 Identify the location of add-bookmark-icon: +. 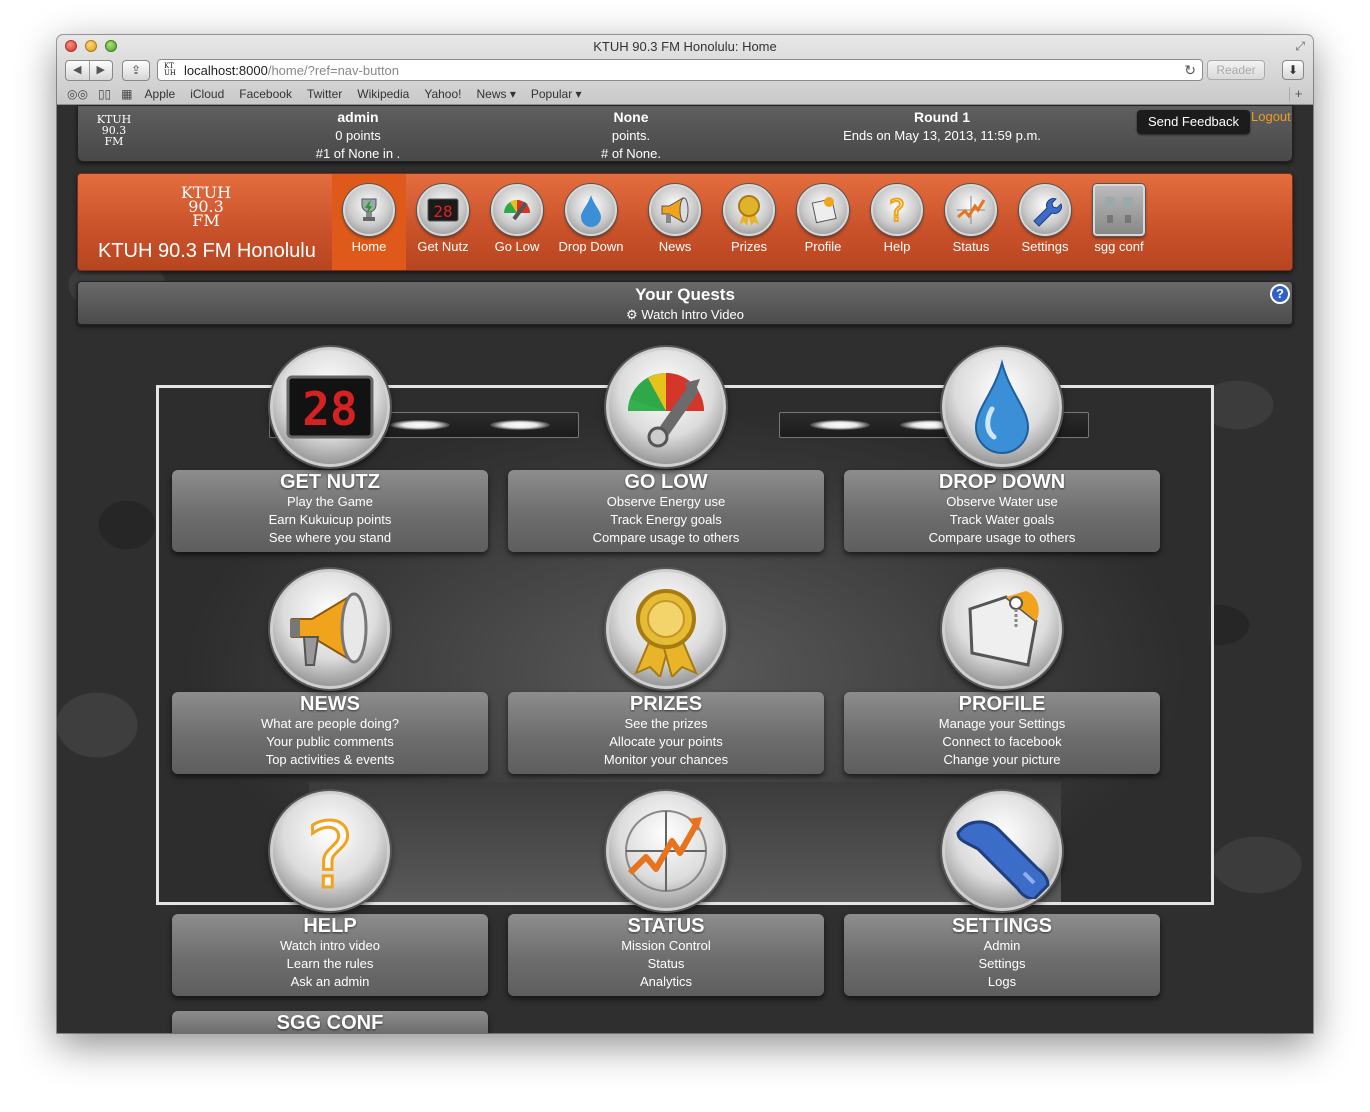
(1298, 94).